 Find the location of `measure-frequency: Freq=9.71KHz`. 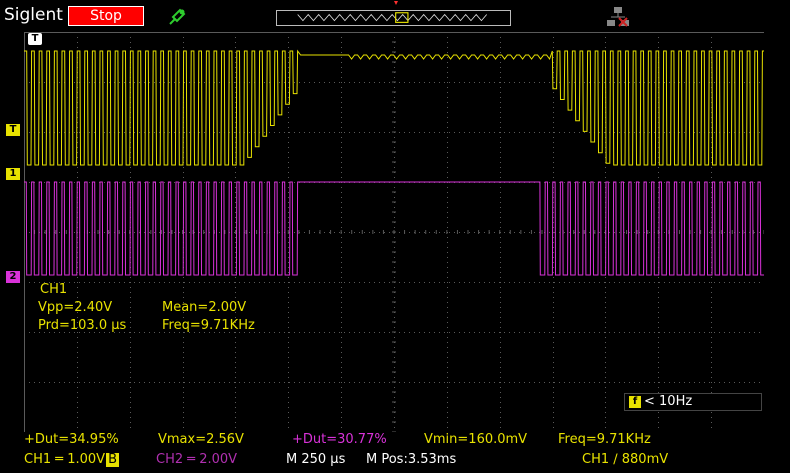

measure-frequency: Freq=9.71KHz is located at coordinates (208, 325).